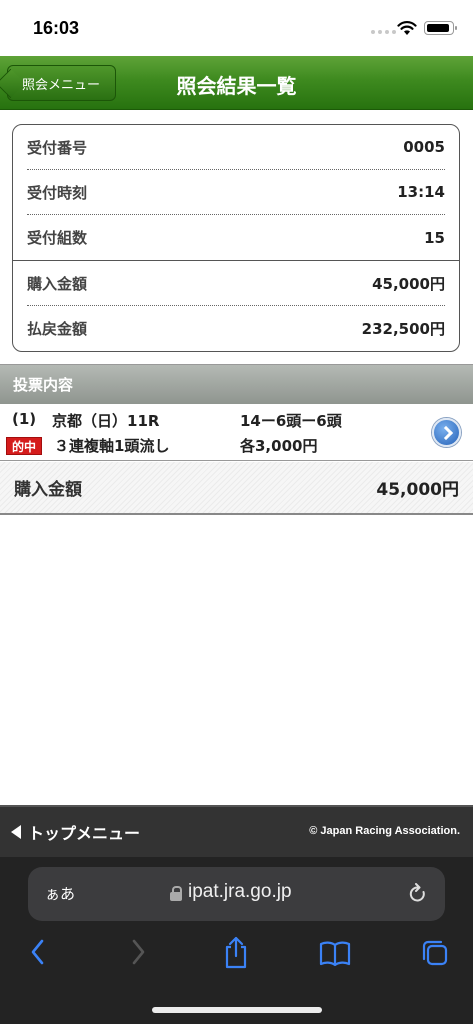 The width and height of the screenshot is (473, 1024). I want to click on browser-toolbar, so click(236, 955).